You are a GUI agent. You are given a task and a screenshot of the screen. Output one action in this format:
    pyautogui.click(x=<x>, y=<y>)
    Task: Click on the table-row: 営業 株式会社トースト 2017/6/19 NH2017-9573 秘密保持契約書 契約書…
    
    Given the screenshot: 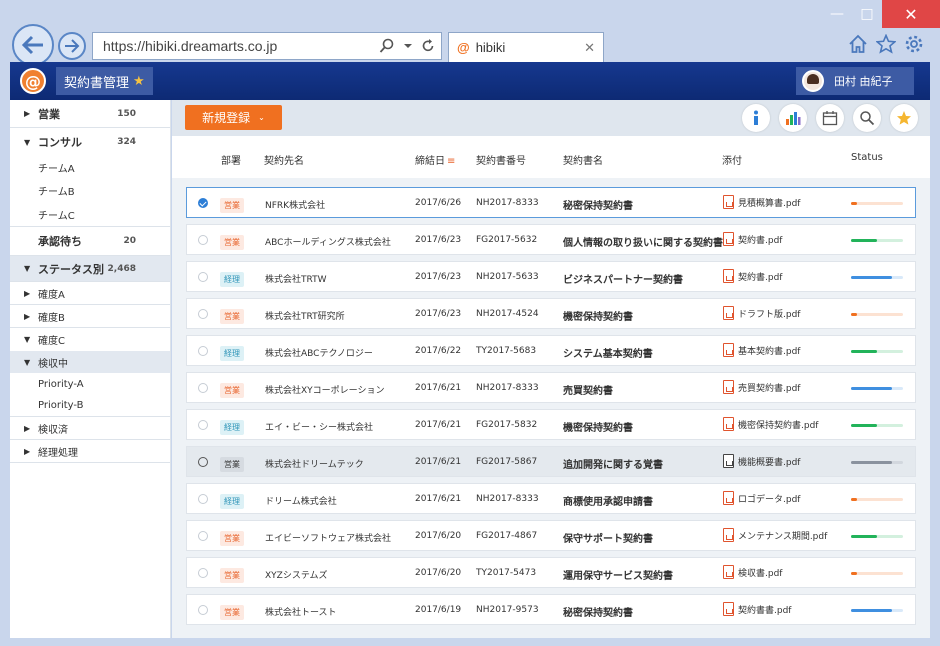 What is the action you would take?
    pyautogui.click(x=551, y=609)
    